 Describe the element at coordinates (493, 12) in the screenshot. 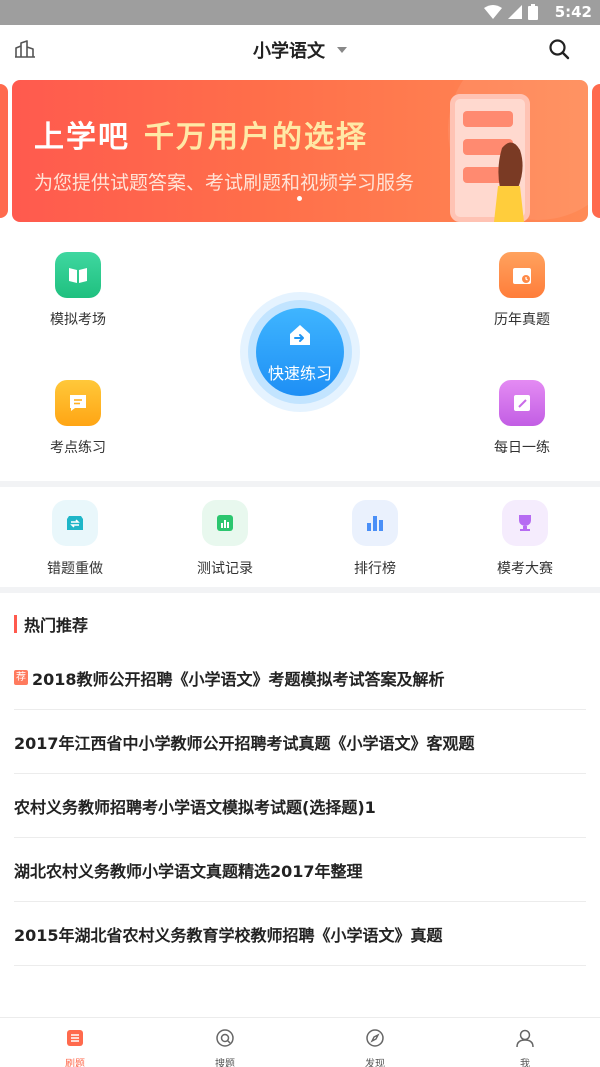

I see `wifi-icon` at that location.